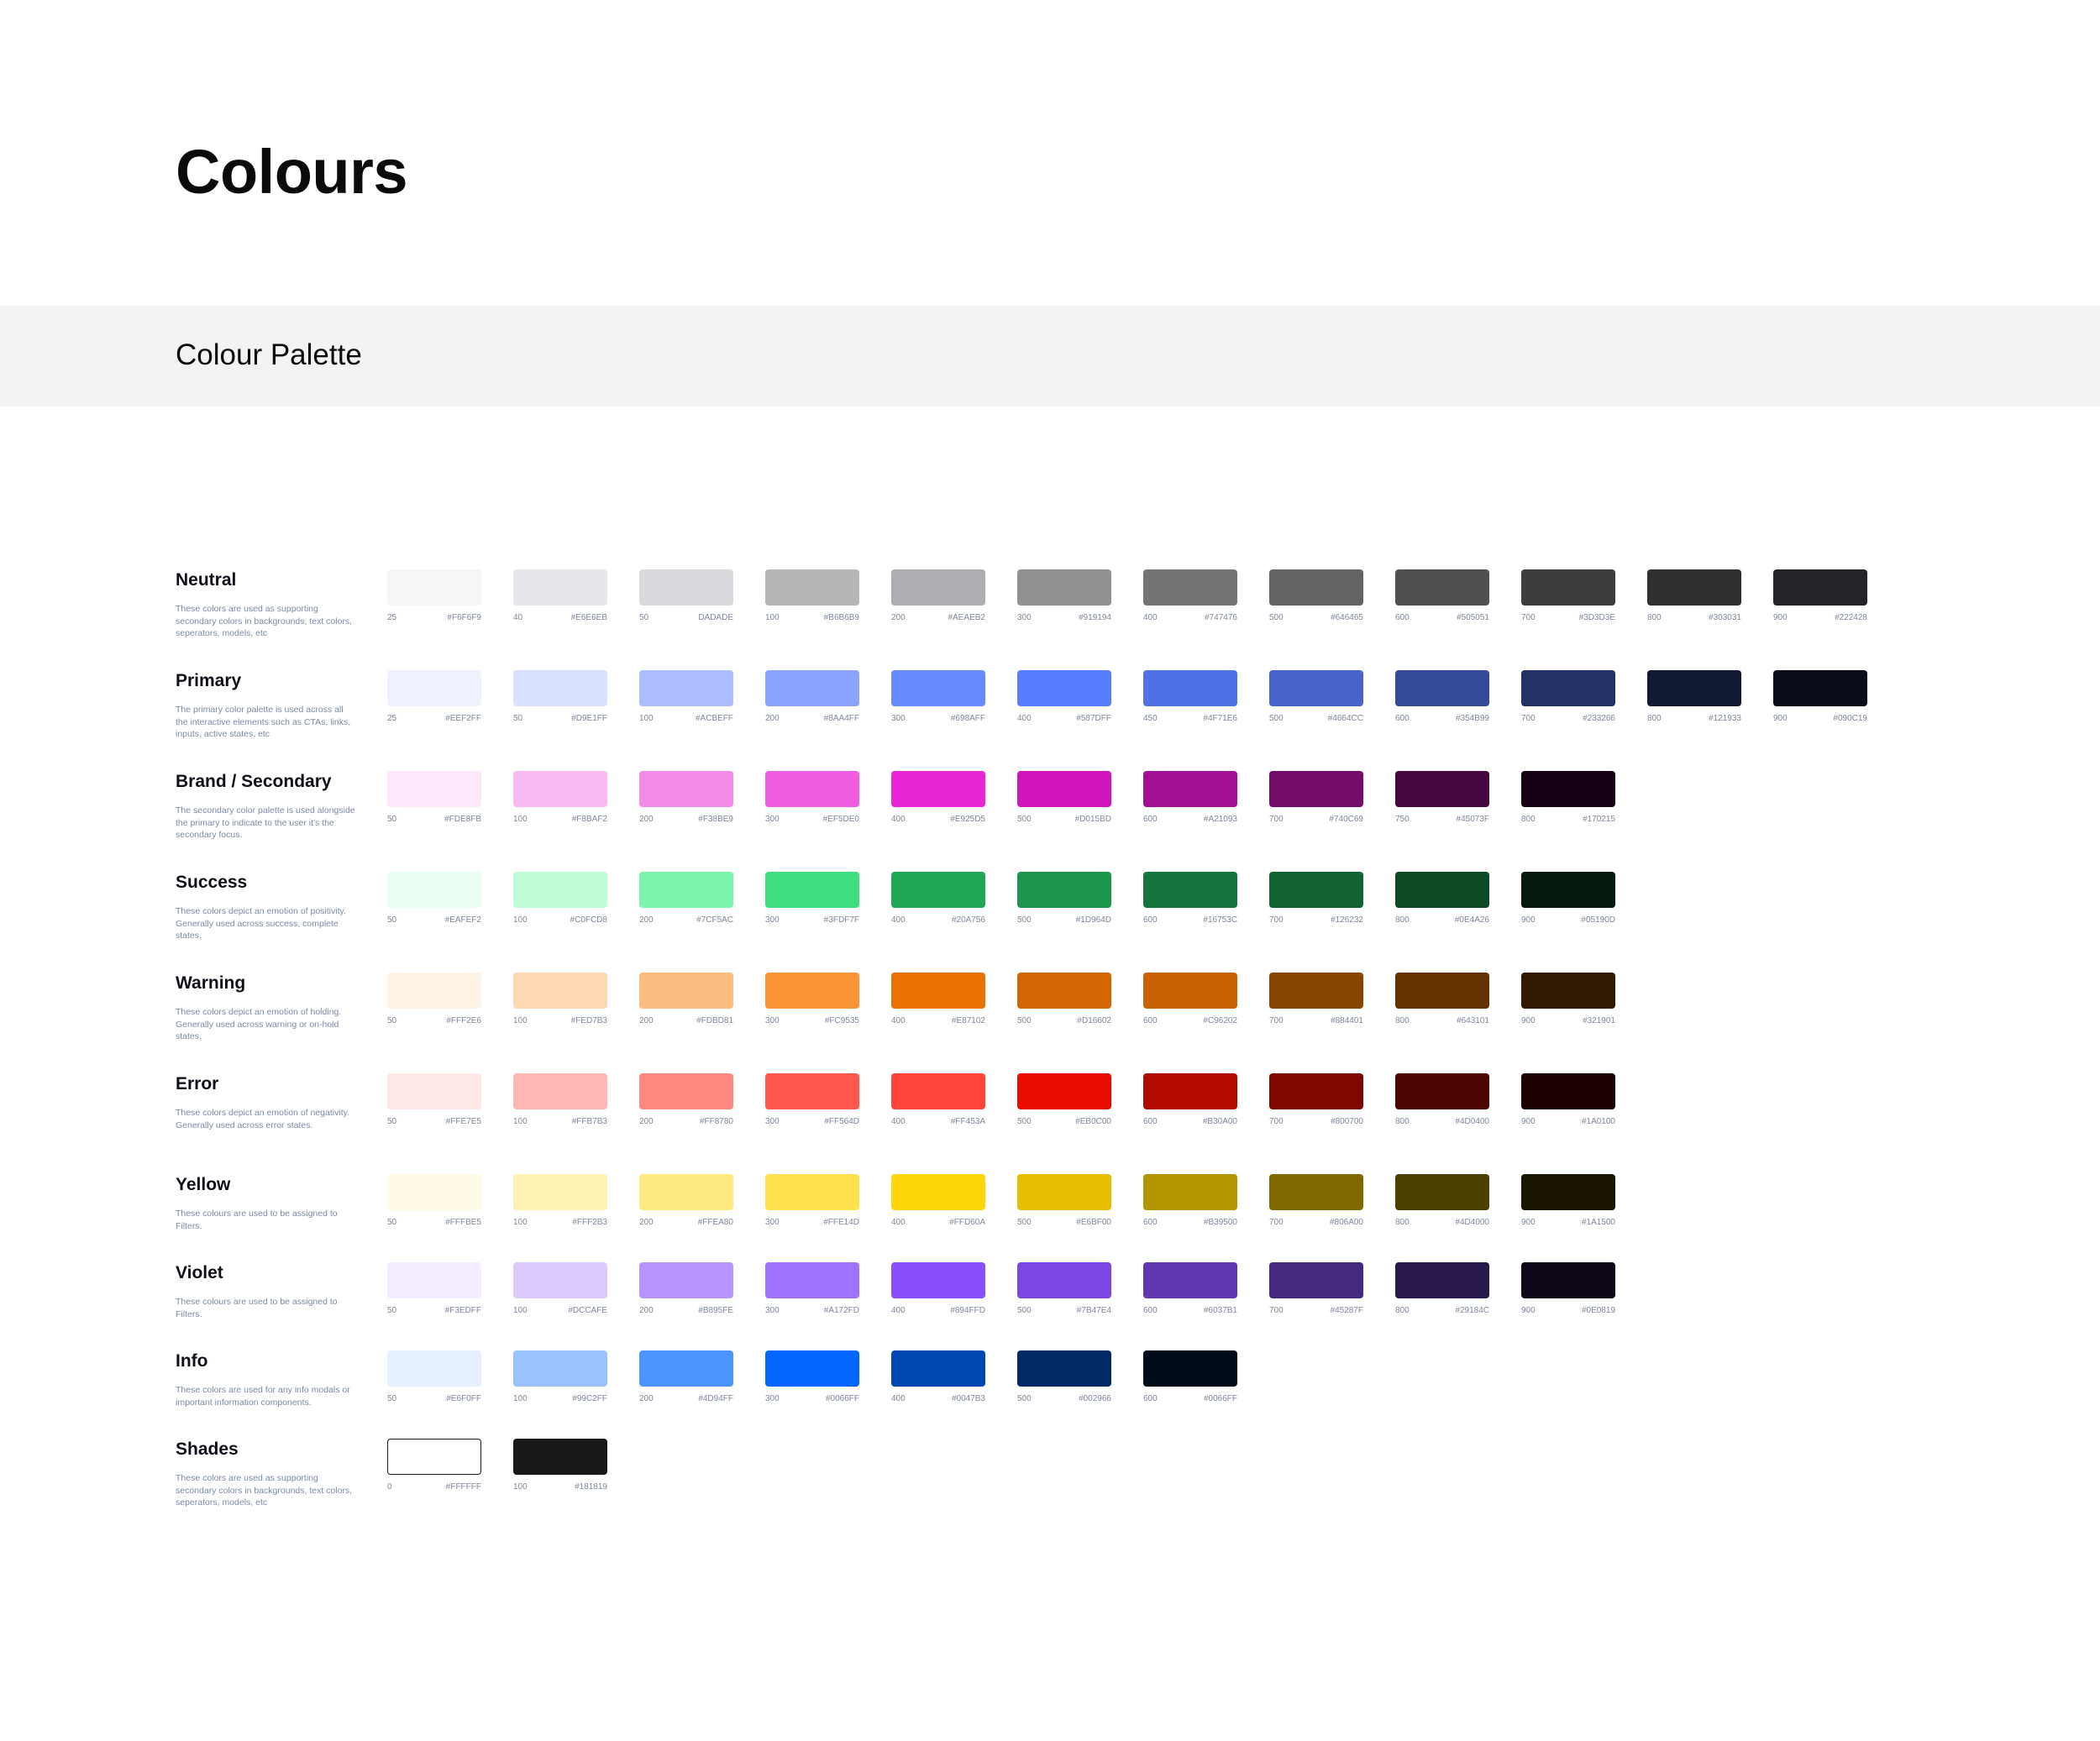 Image resolution: width=2100 pixels, height=1741 pixels. Describe the element at coordinates (1316, 1203) in the screenshot. I see `swatch-yellow-700: 700 #806A00` at that location.